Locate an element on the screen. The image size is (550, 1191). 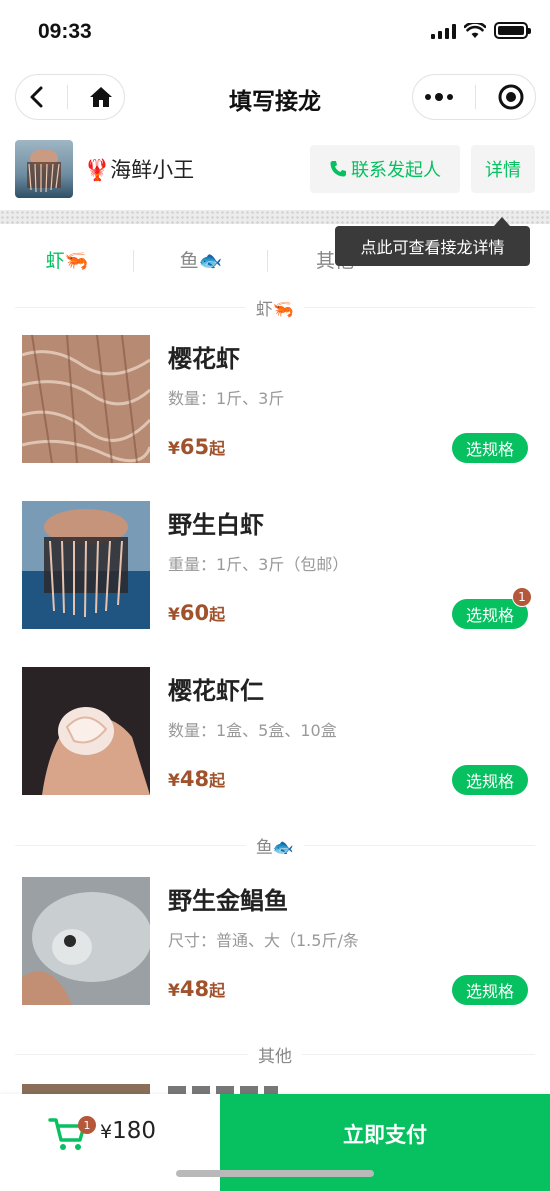
section-header-fish: 鱼🐟 is located at coordinates (275, 845).